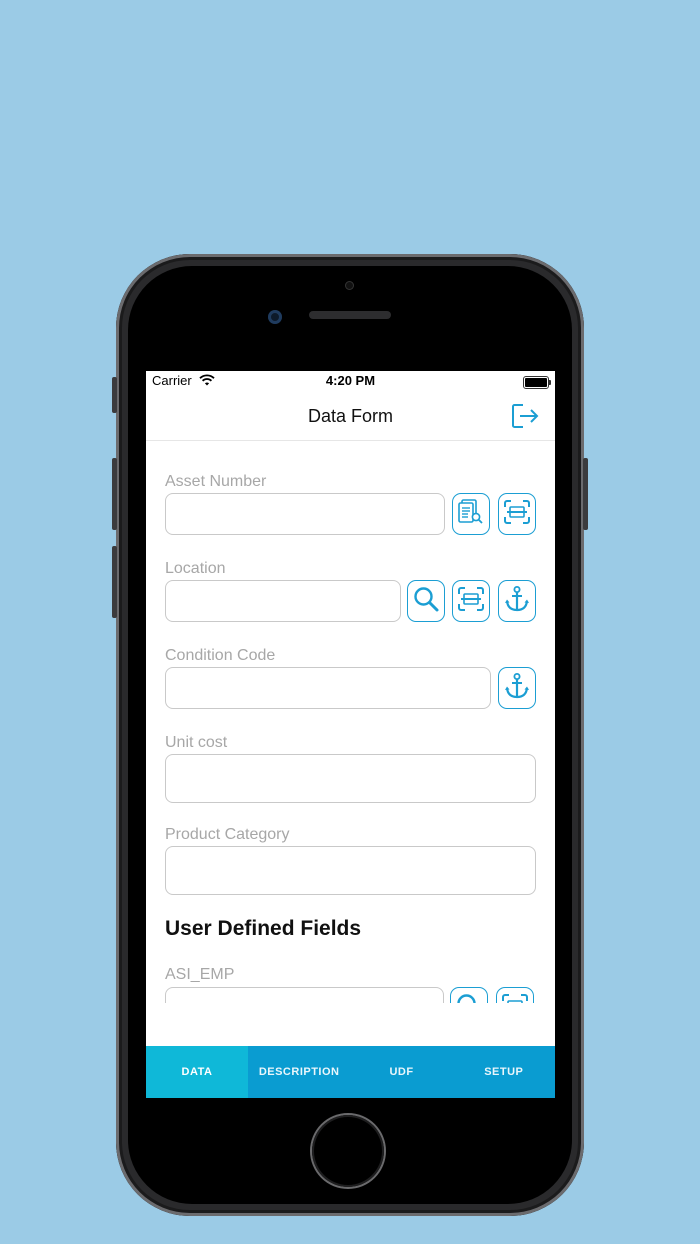 This screenshot has height=1244, width=700. Describe the element at coordinates (350, 870) in the screenshot. I see `product-category-input` at that location.